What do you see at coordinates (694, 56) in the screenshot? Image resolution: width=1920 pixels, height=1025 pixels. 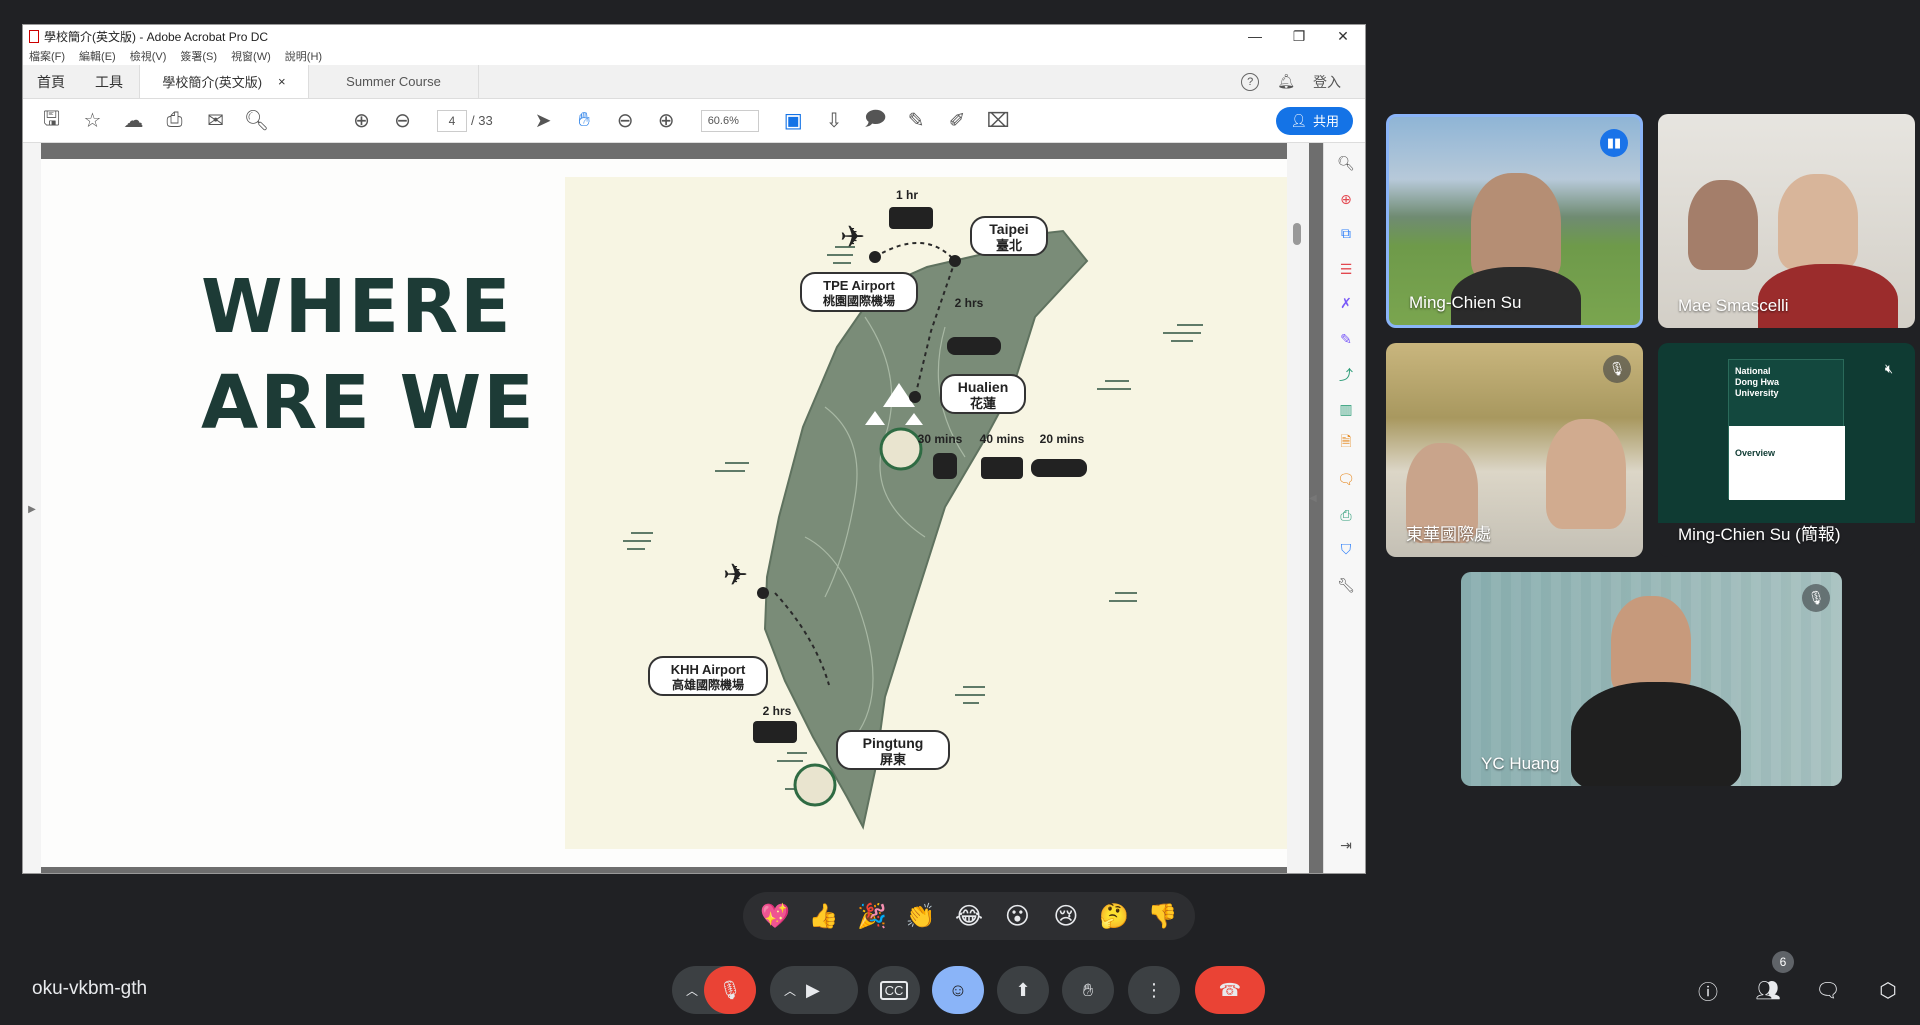 I see `menu-bar: 檔案(F) 編輯(E) 檢視(V) 簽署(S) 視窗(W) 說明(H)` at bounding box center [694, 56].